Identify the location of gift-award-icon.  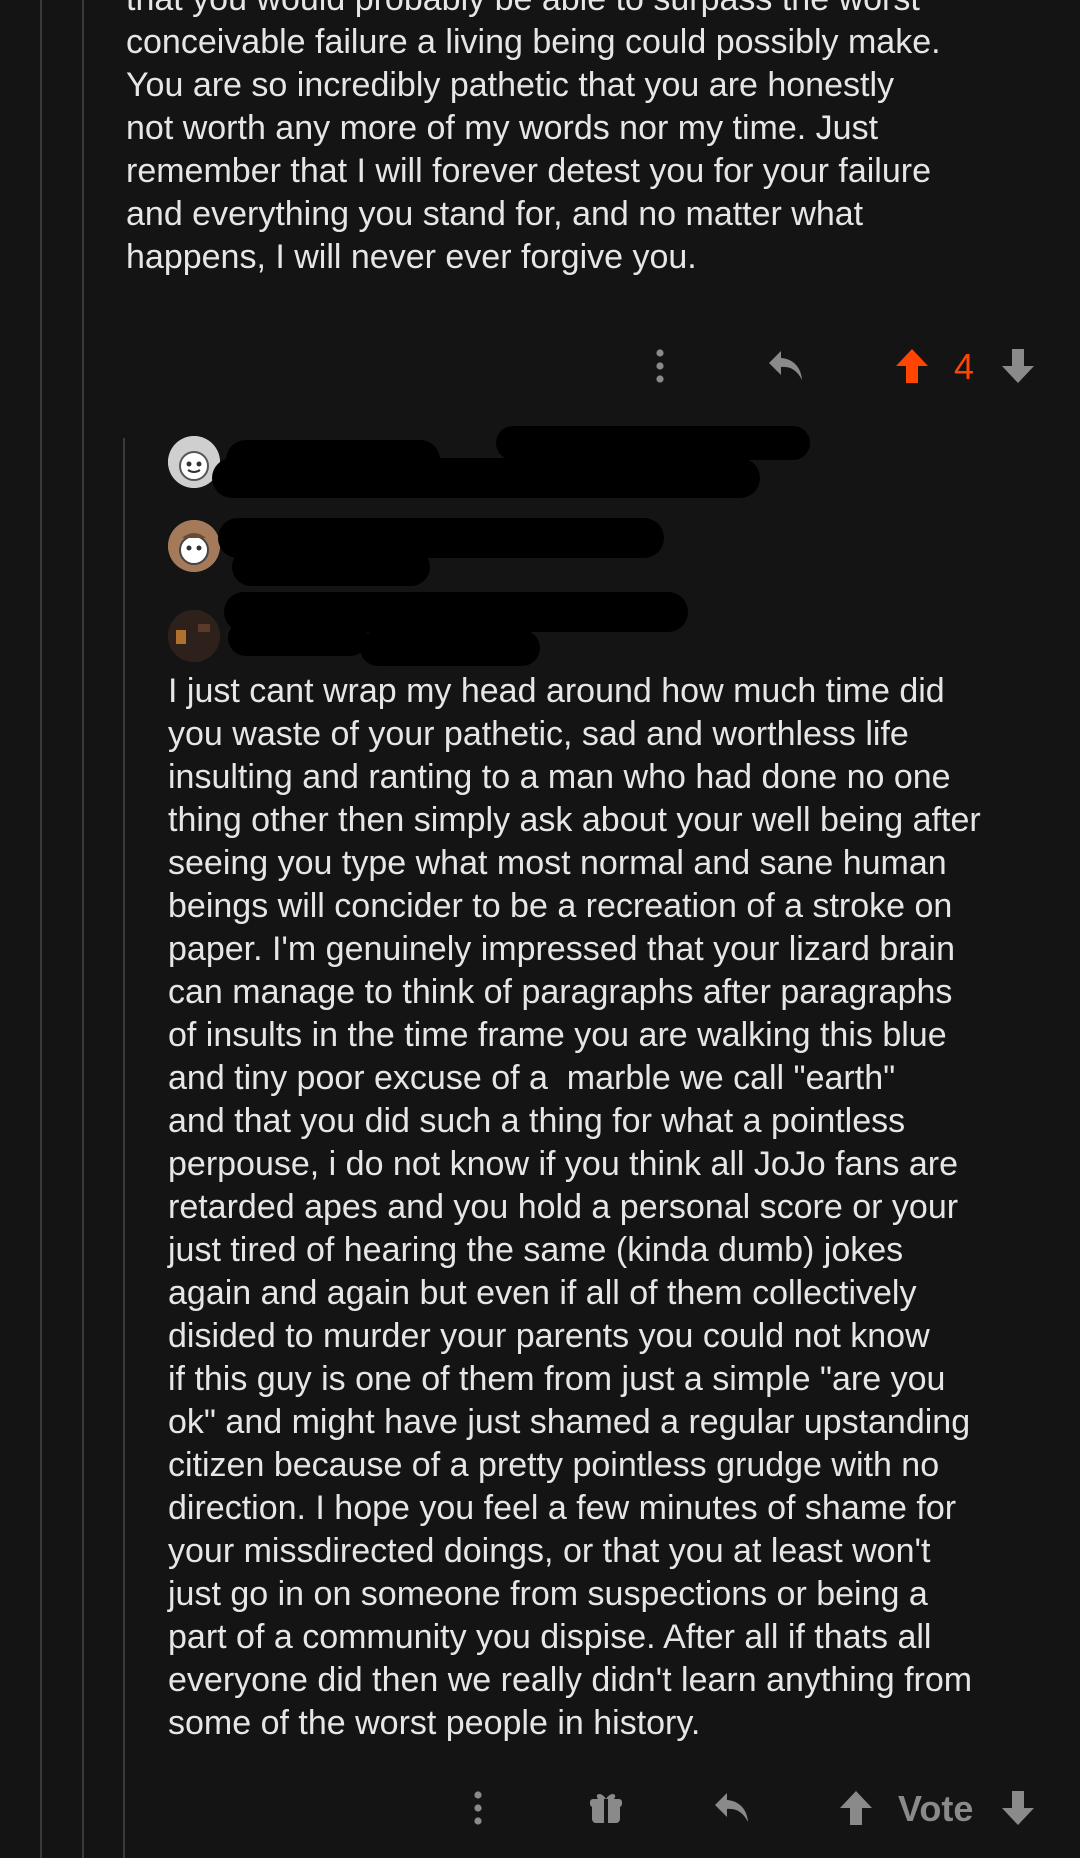
(606, 1808).